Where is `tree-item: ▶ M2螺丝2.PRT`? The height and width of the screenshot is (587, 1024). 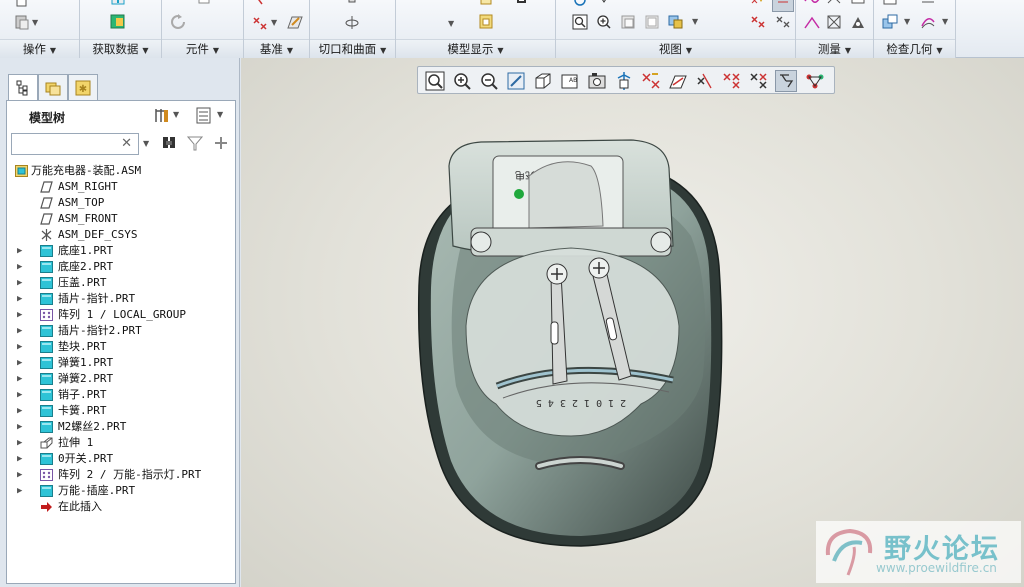
tree-item: ▶ M2螺丝2.PRT is located at coordinates (121, 427).